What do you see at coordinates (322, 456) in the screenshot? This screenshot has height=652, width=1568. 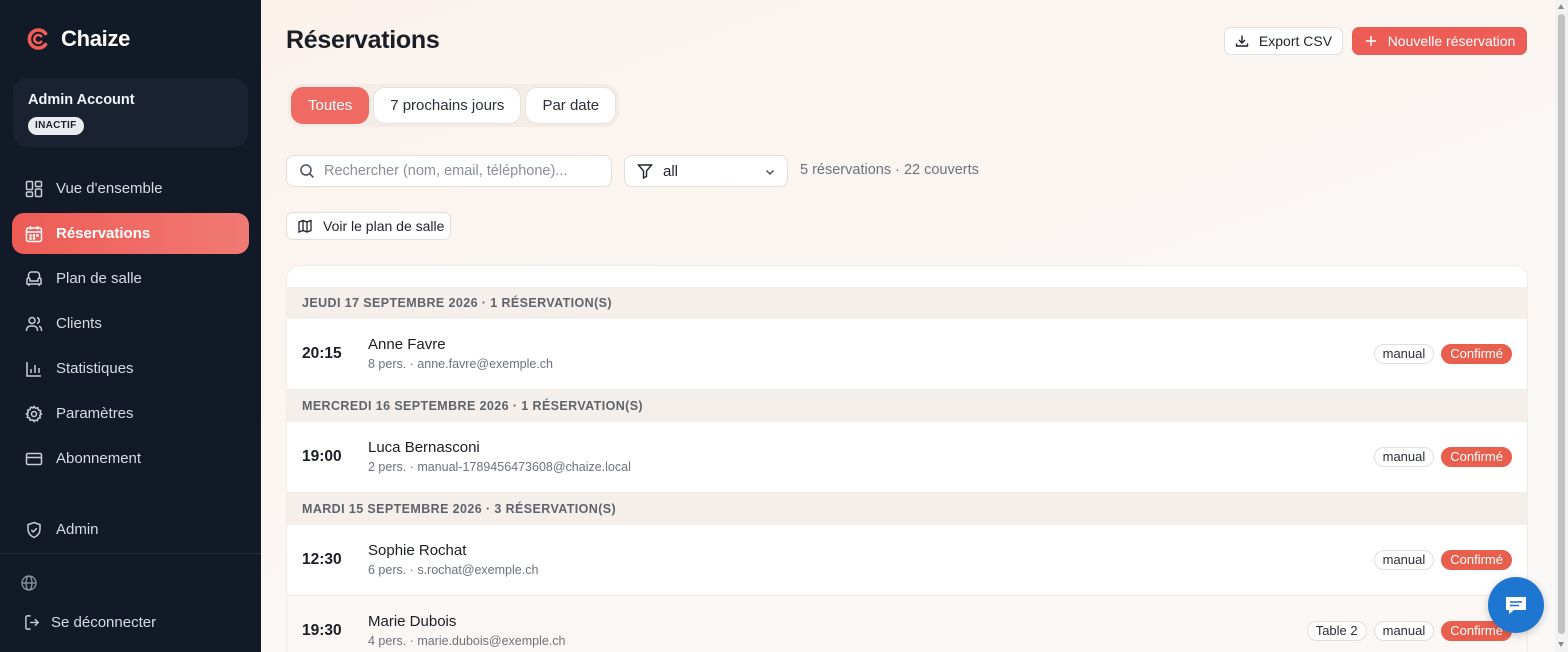 I see `reservation-time: 19:00` at bounding box center [322, 456].